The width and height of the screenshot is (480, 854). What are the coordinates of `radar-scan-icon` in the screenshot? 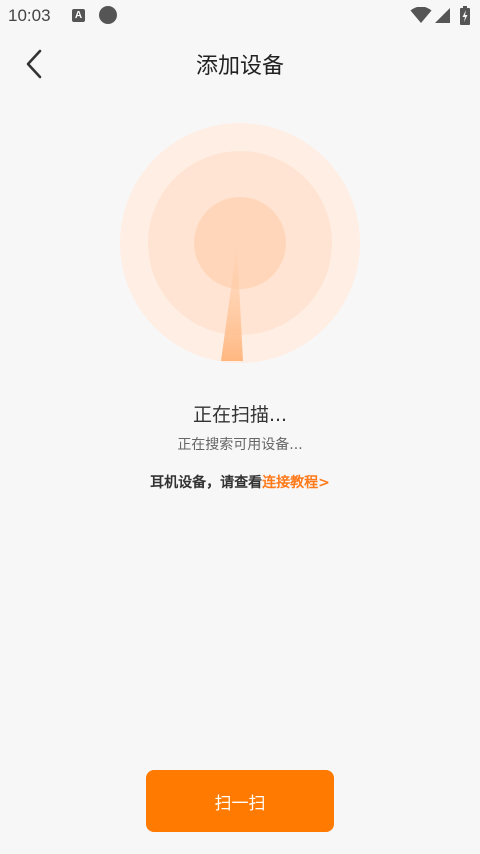 It's located at (240, 243).